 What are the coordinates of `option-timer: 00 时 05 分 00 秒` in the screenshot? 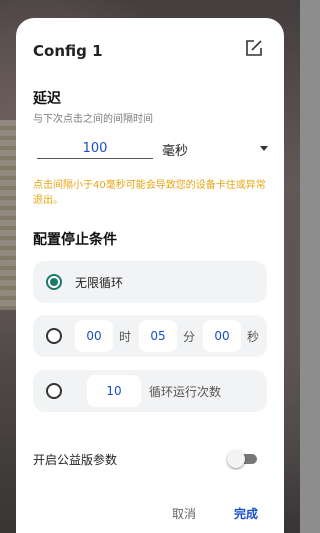 It's located at (150, 336).